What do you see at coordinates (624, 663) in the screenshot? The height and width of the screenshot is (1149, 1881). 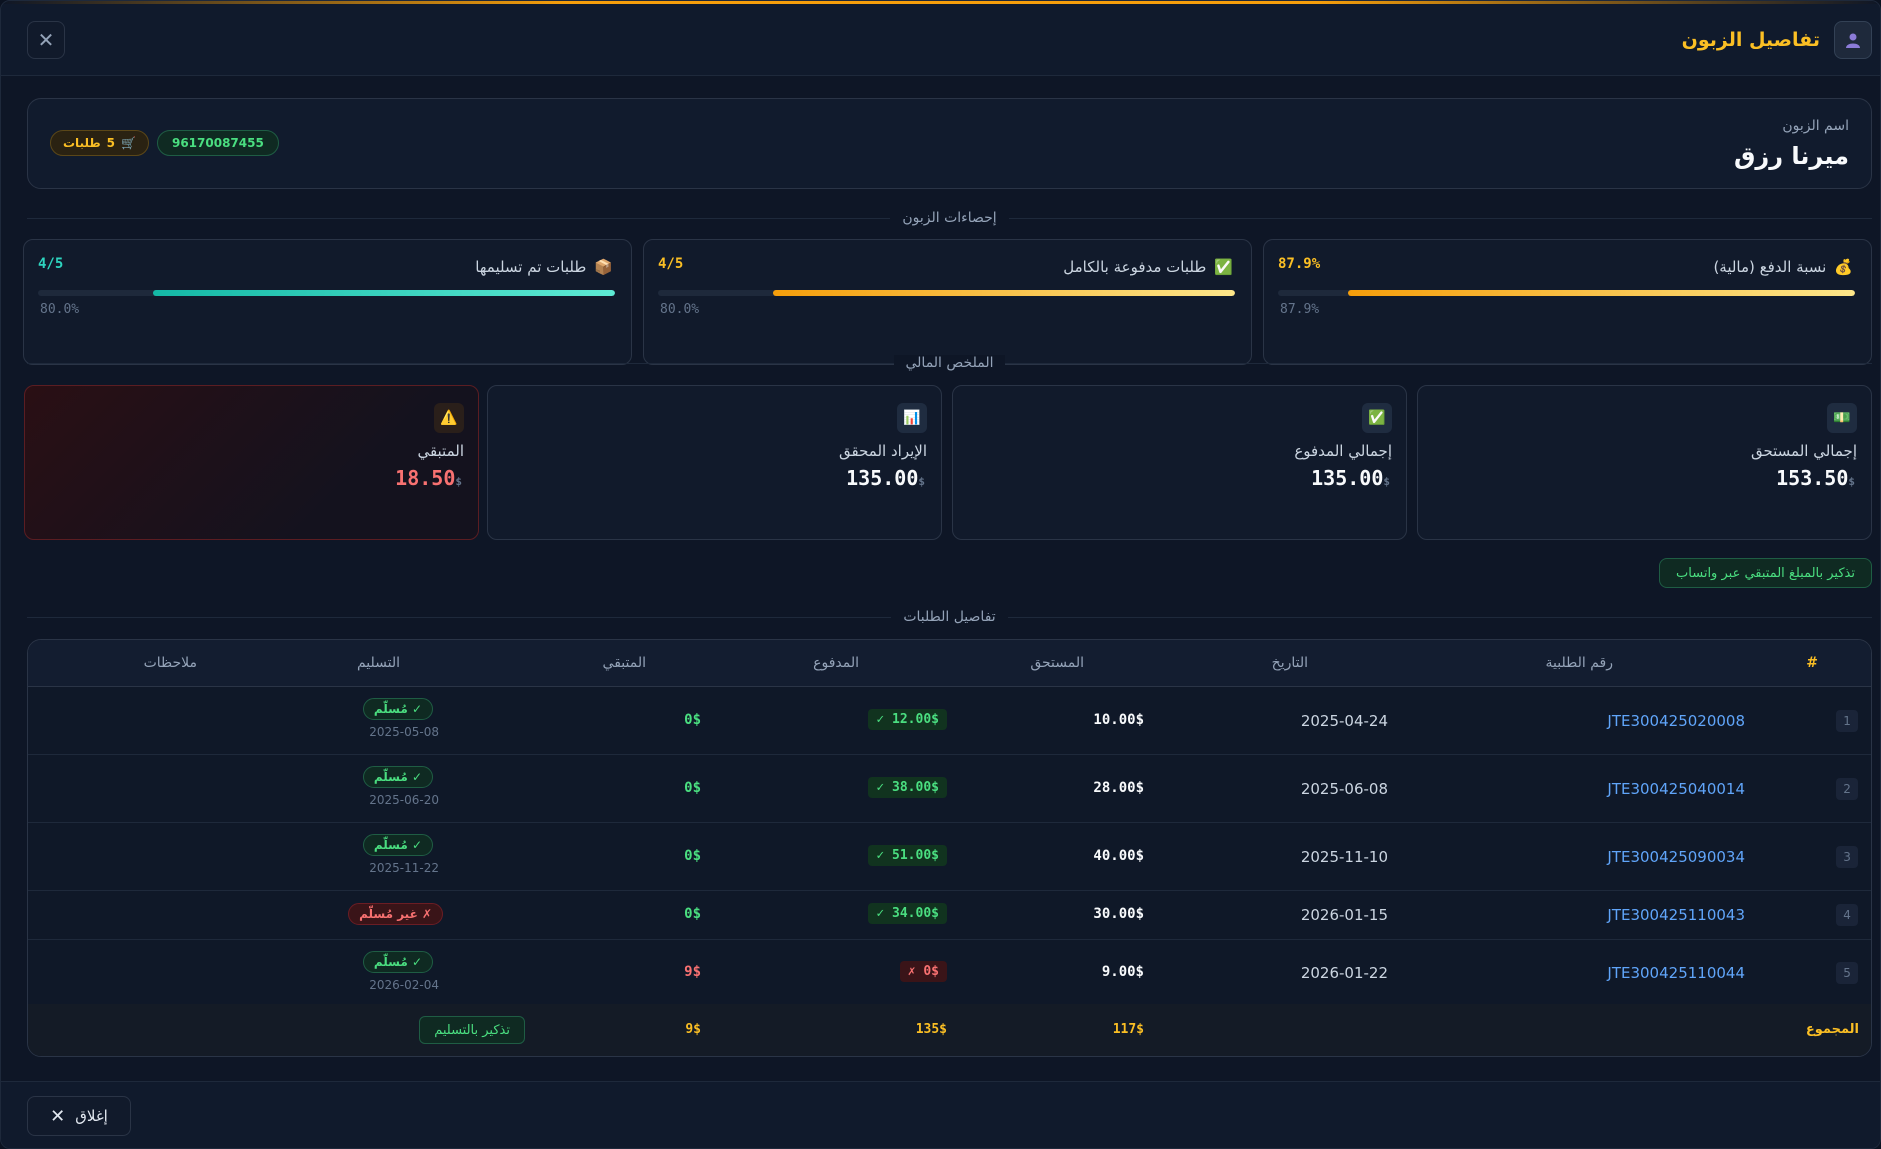 I see `col-remaining: المتبقي` at bounding box center [624, 663].